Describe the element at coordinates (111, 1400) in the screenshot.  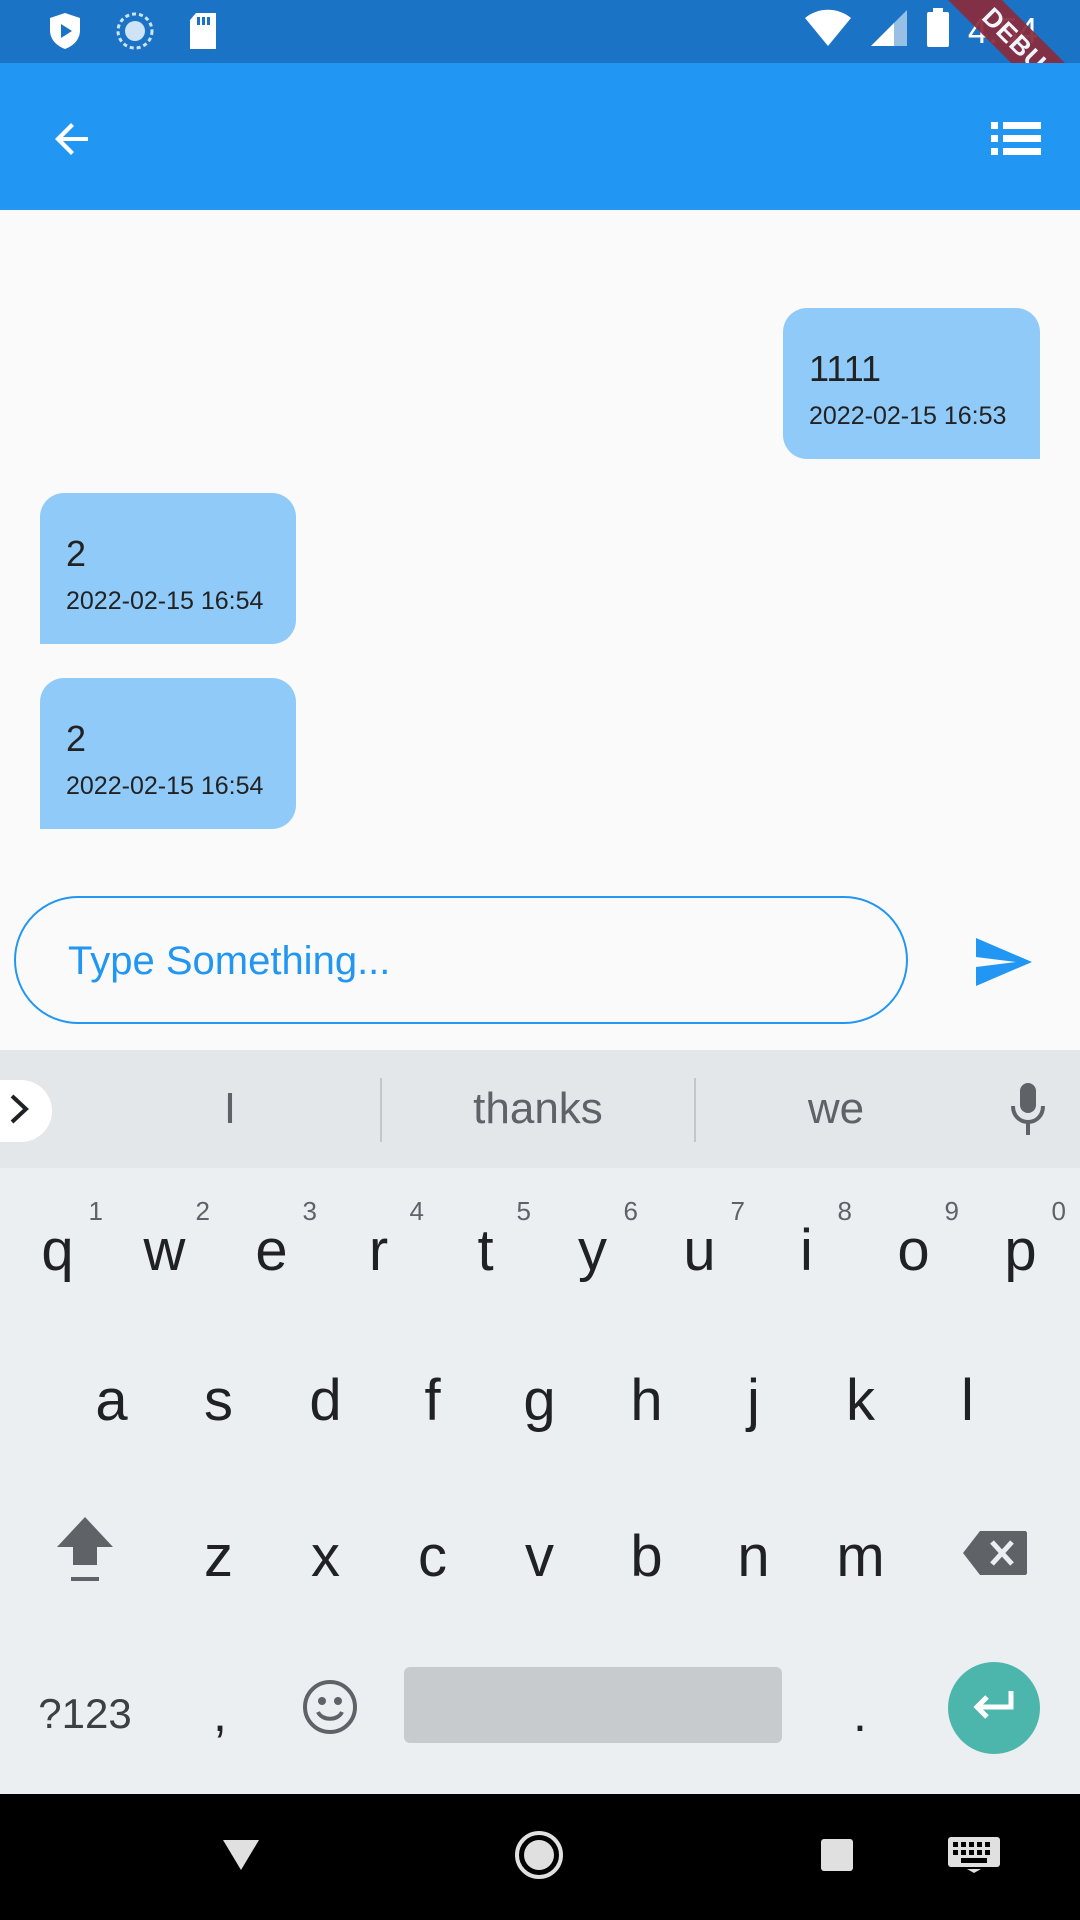
I see `key-a: a` at that location.